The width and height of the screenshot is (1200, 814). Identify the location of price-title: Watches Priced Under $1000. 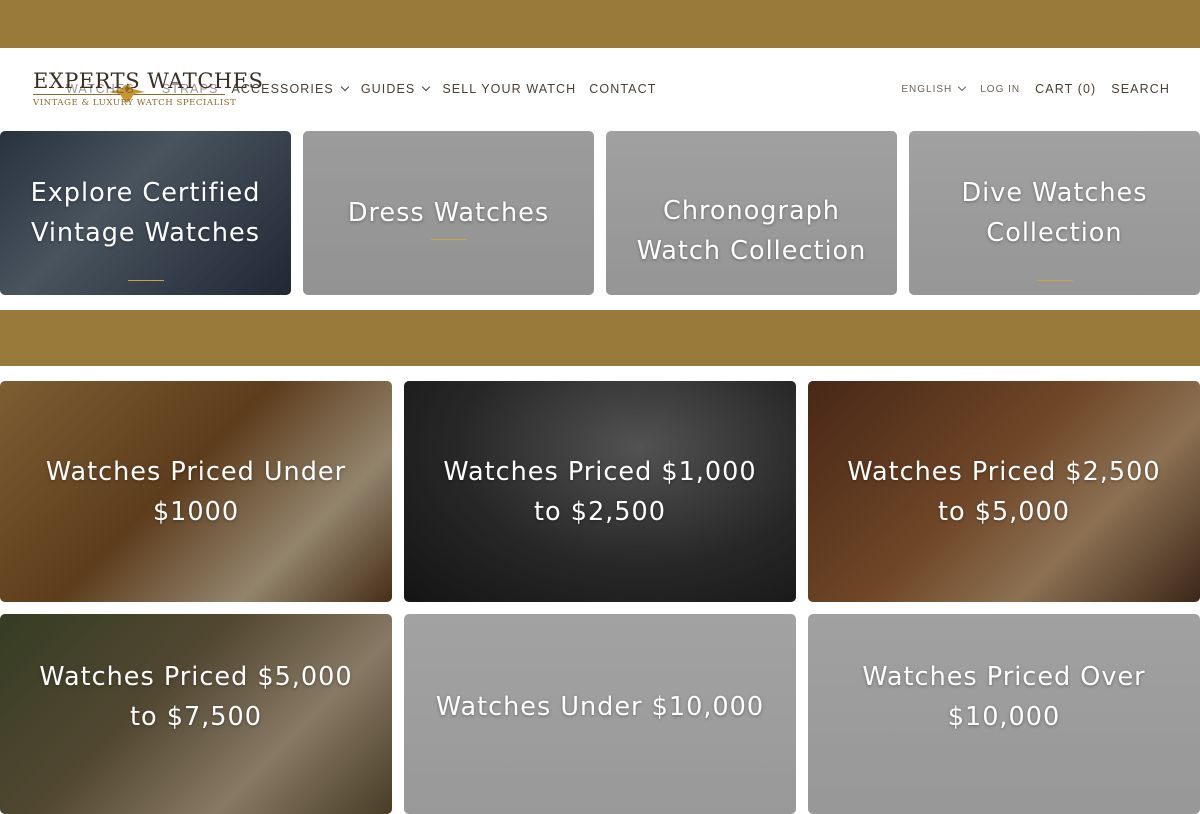
(196, 491).